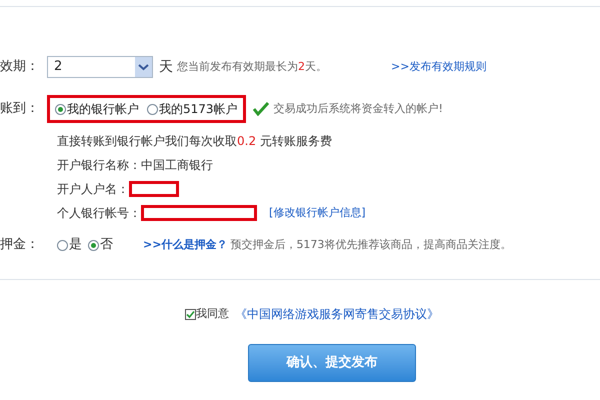  What do you see at coordinates (154, 189) in the screenshot?
I see `highlight-frame` at bounding box center [154, 189].